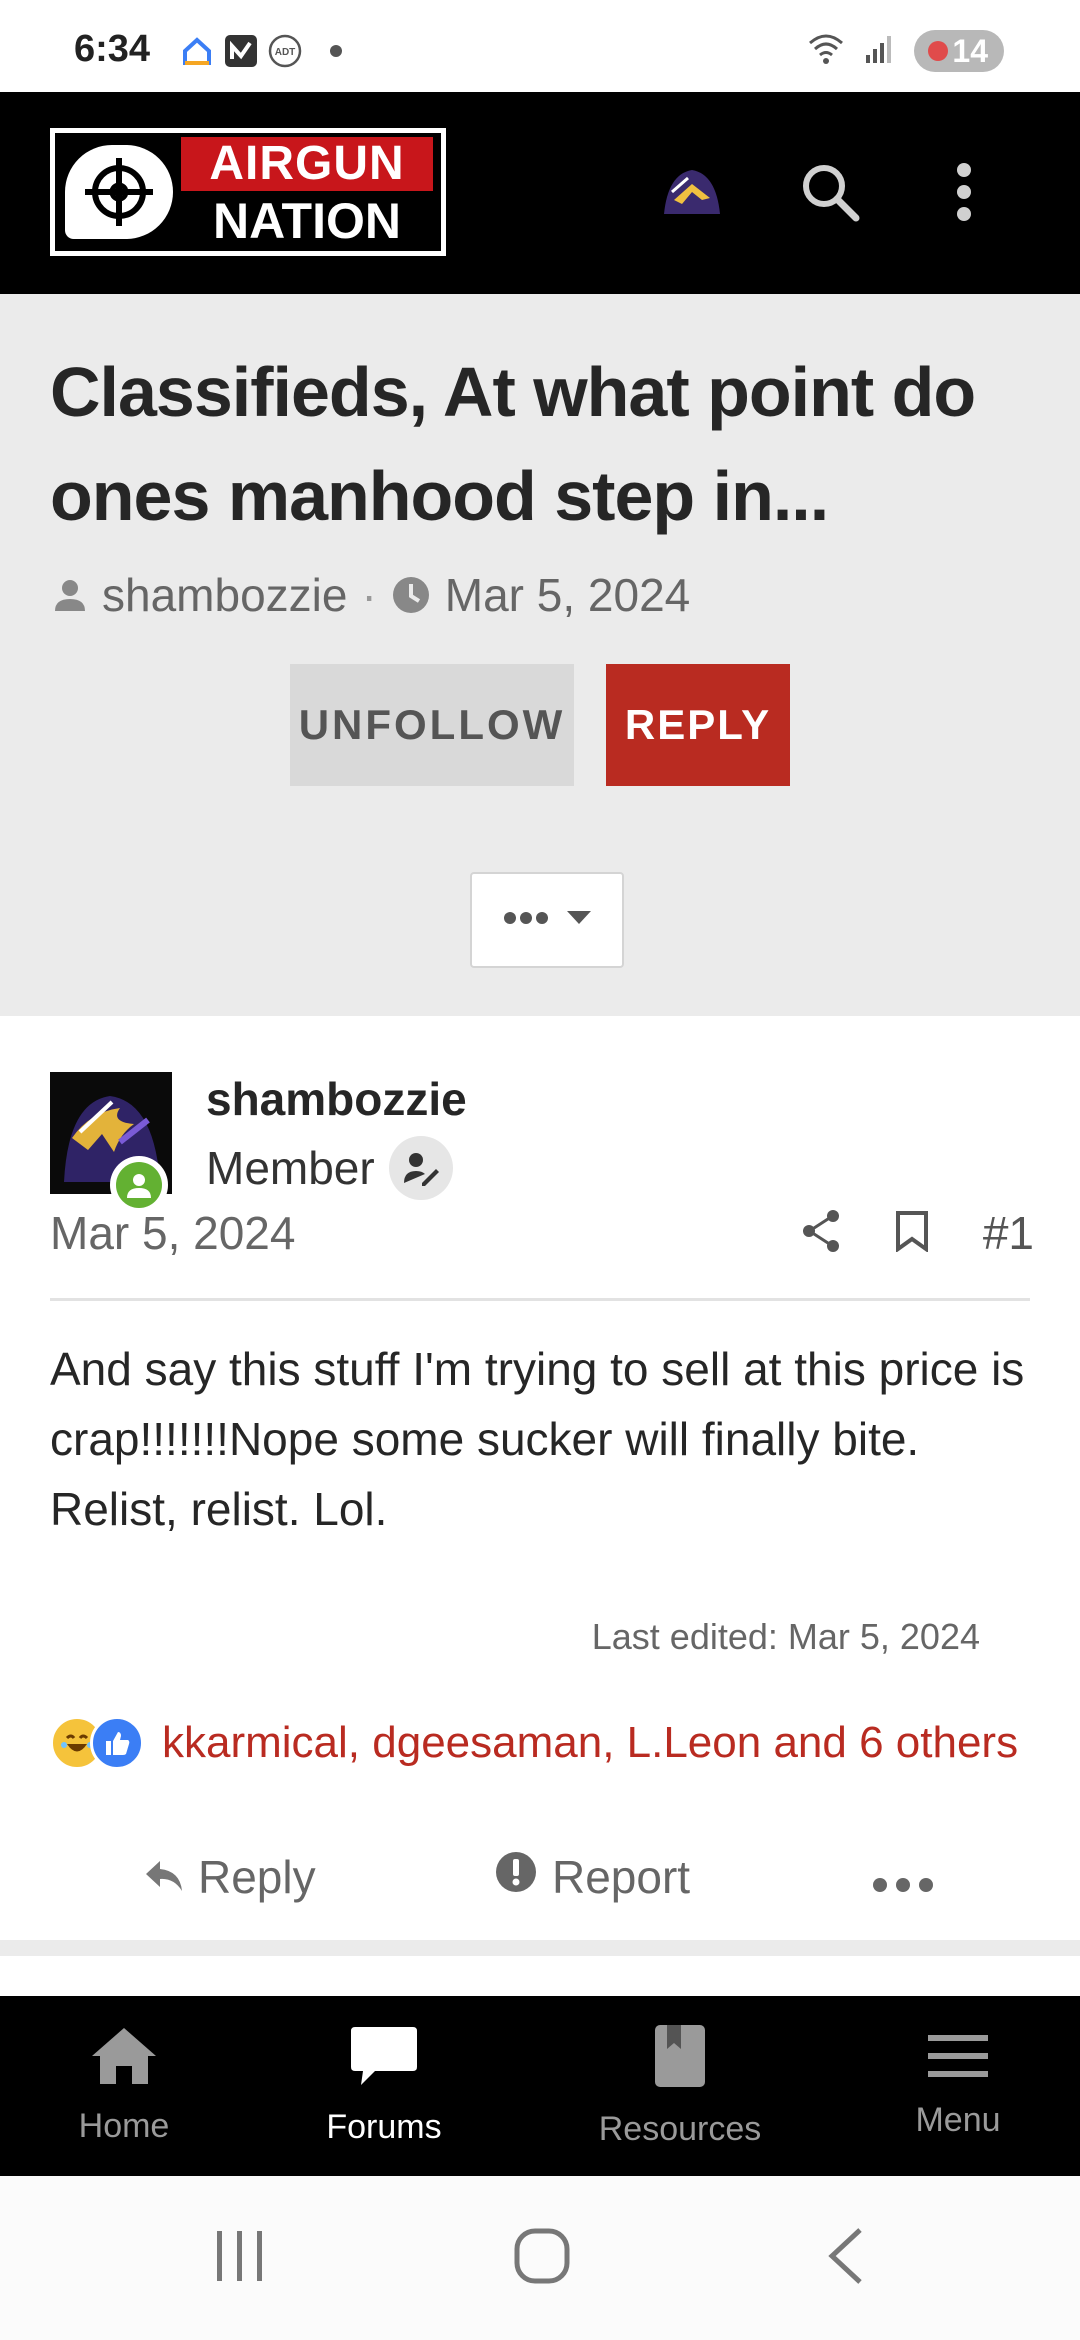  What do you see at coordinates (261, 51) in the screenshot?
I see `status-notification-icons: ADT` at bounding box center [261, 51].